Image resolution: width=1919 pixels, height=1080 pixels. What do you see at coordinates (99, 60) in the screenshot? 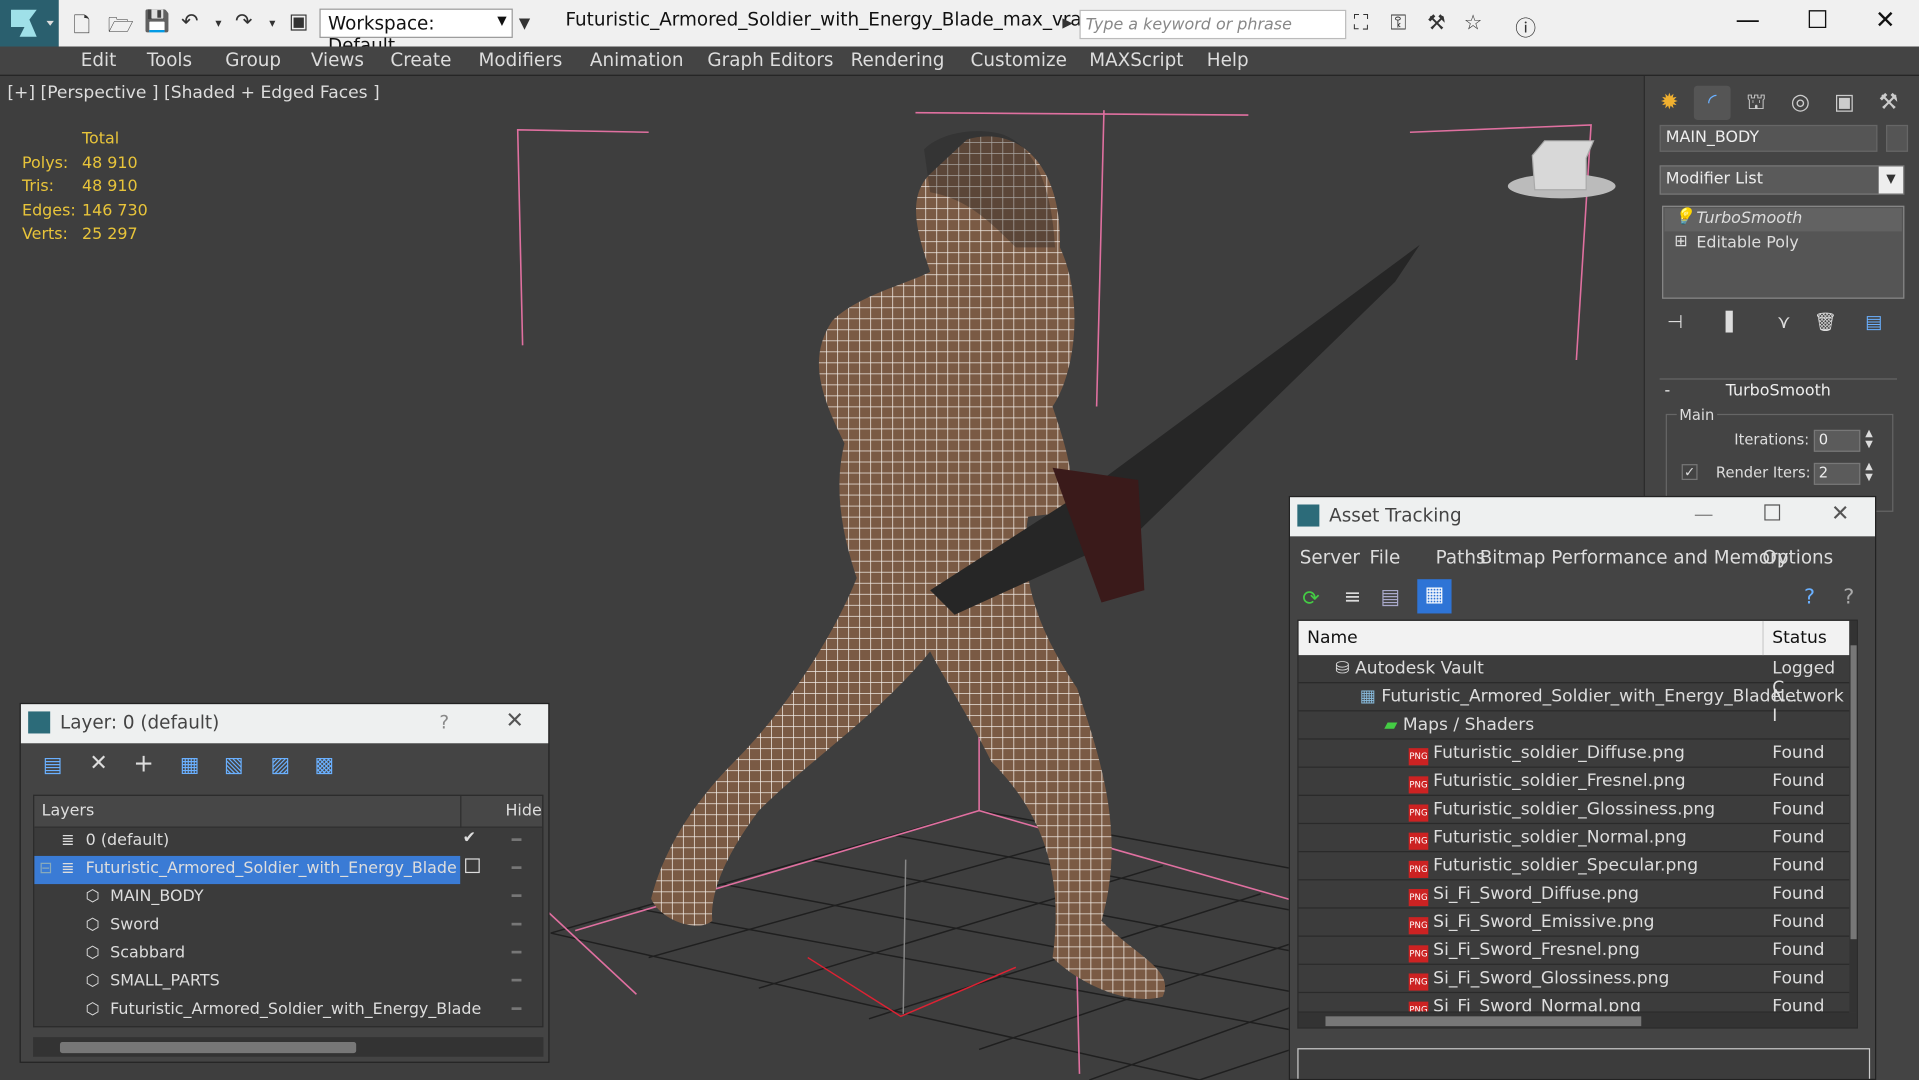
I see `menu-edit: Edit` at bounding box center [99, 60].